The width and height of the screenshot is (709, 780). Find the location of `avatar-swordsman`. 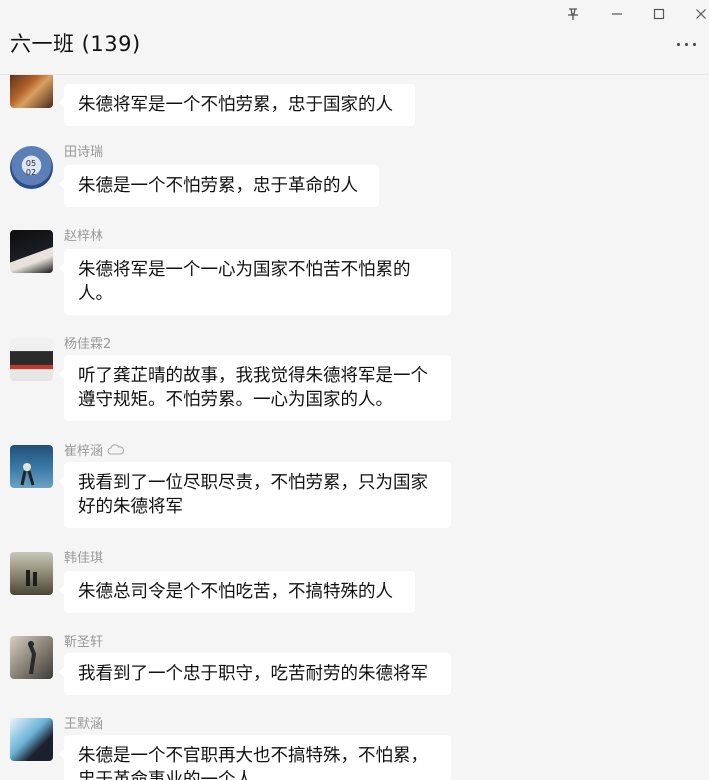

avatar-swordsman is located at coordinates (31, 739).